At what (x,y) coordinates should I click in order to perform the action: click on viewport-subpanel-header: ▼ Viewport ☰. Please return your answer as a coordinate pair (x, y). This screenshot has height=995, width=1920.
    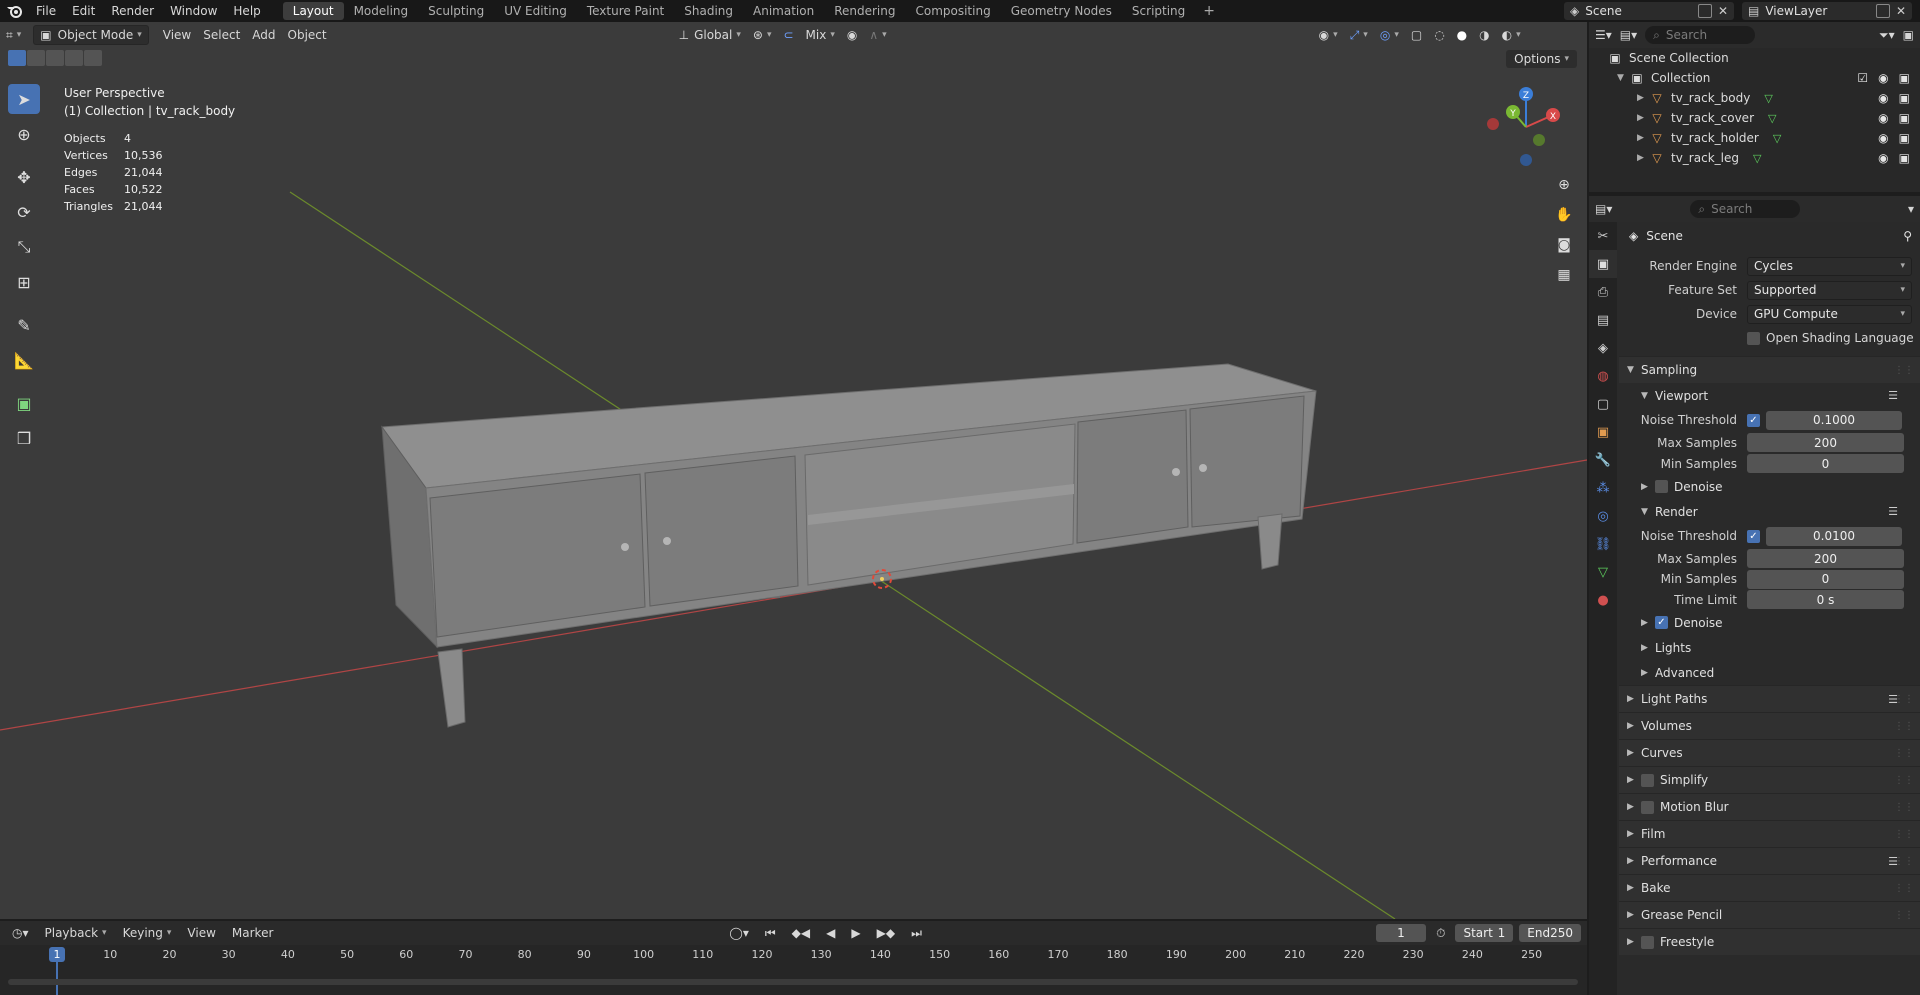
    Looking at the image, I should click on (1769, 395).